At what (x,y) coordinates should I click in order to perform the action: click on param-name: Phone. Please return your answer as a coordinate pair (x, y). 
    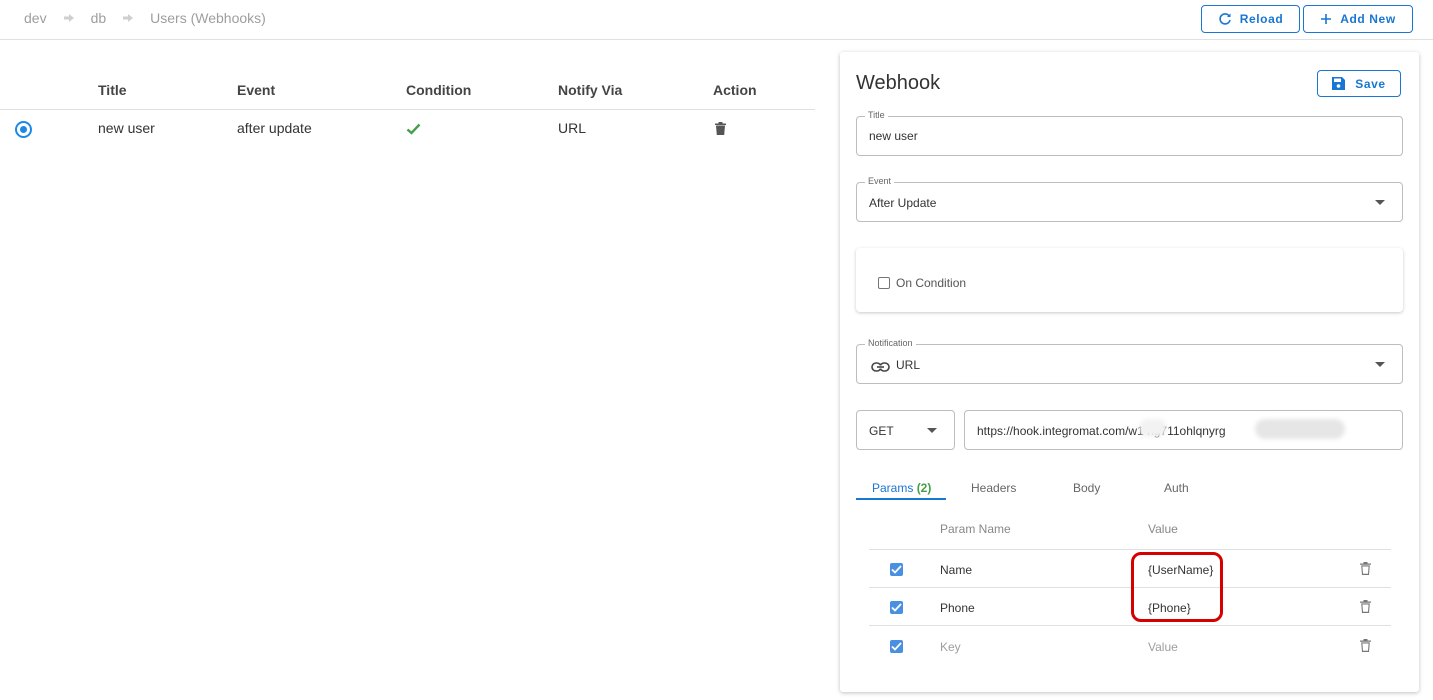
    Looking at the image, I should click on (957, 608).